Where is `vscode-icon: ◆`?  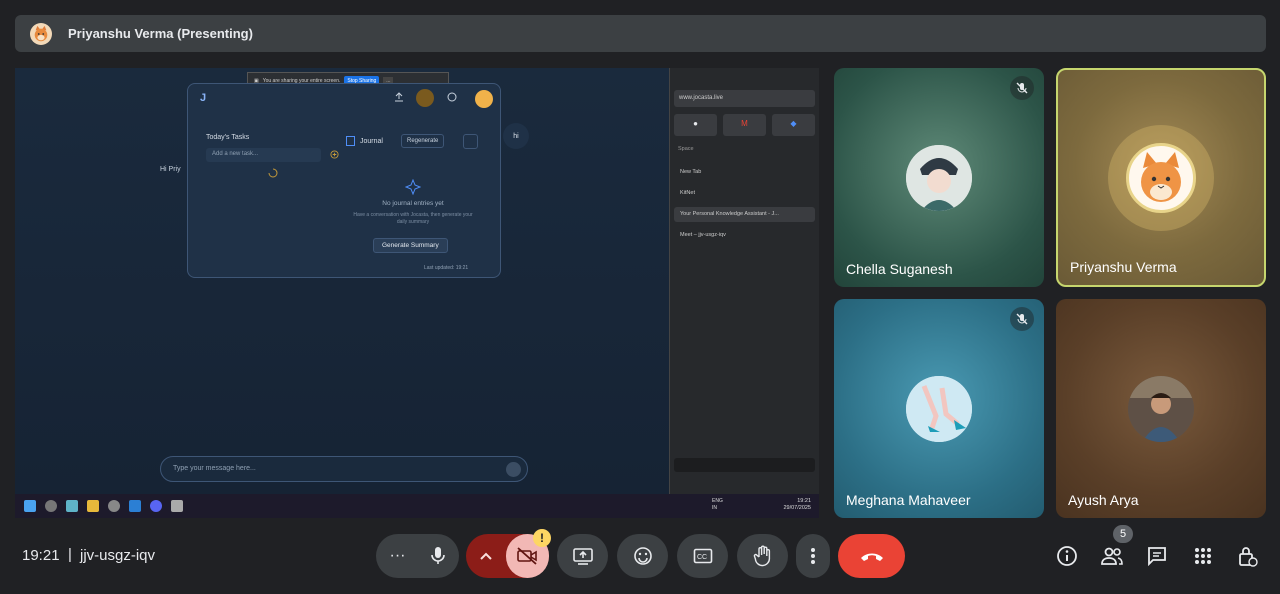 vscode-icon: ◆ is located at coordinates (793, 125).